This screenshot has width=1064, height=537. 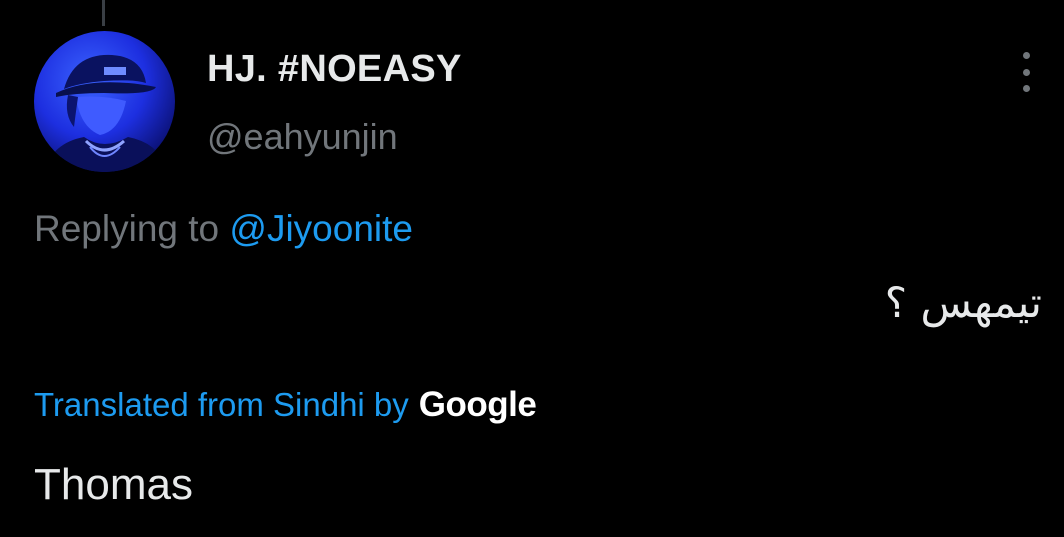 I want to click on translate-attribution: Translated from Sindhi by Google, so click(x=285, y=405).